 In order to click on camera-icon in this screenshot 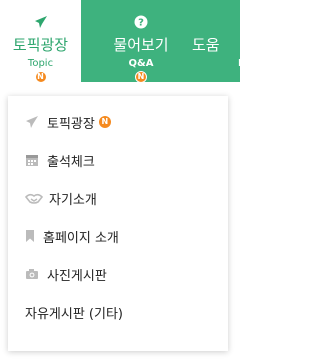, I will do `click(32, 274)`.